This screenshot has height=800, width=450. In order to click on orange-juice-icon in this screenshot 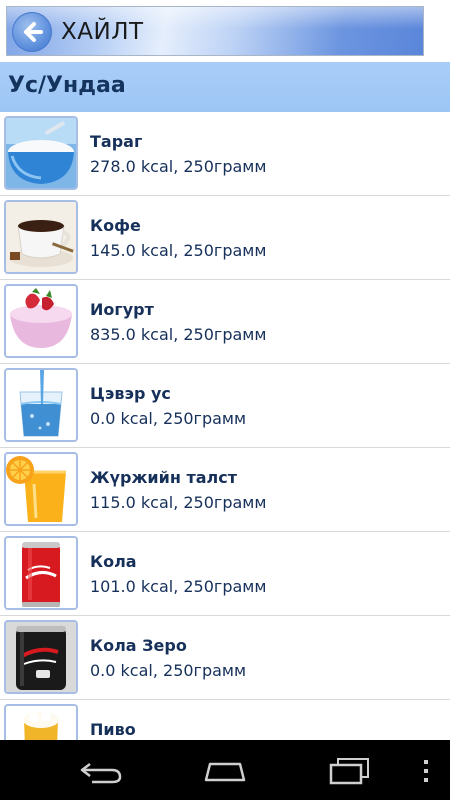, I will do `click(41, 489)`.